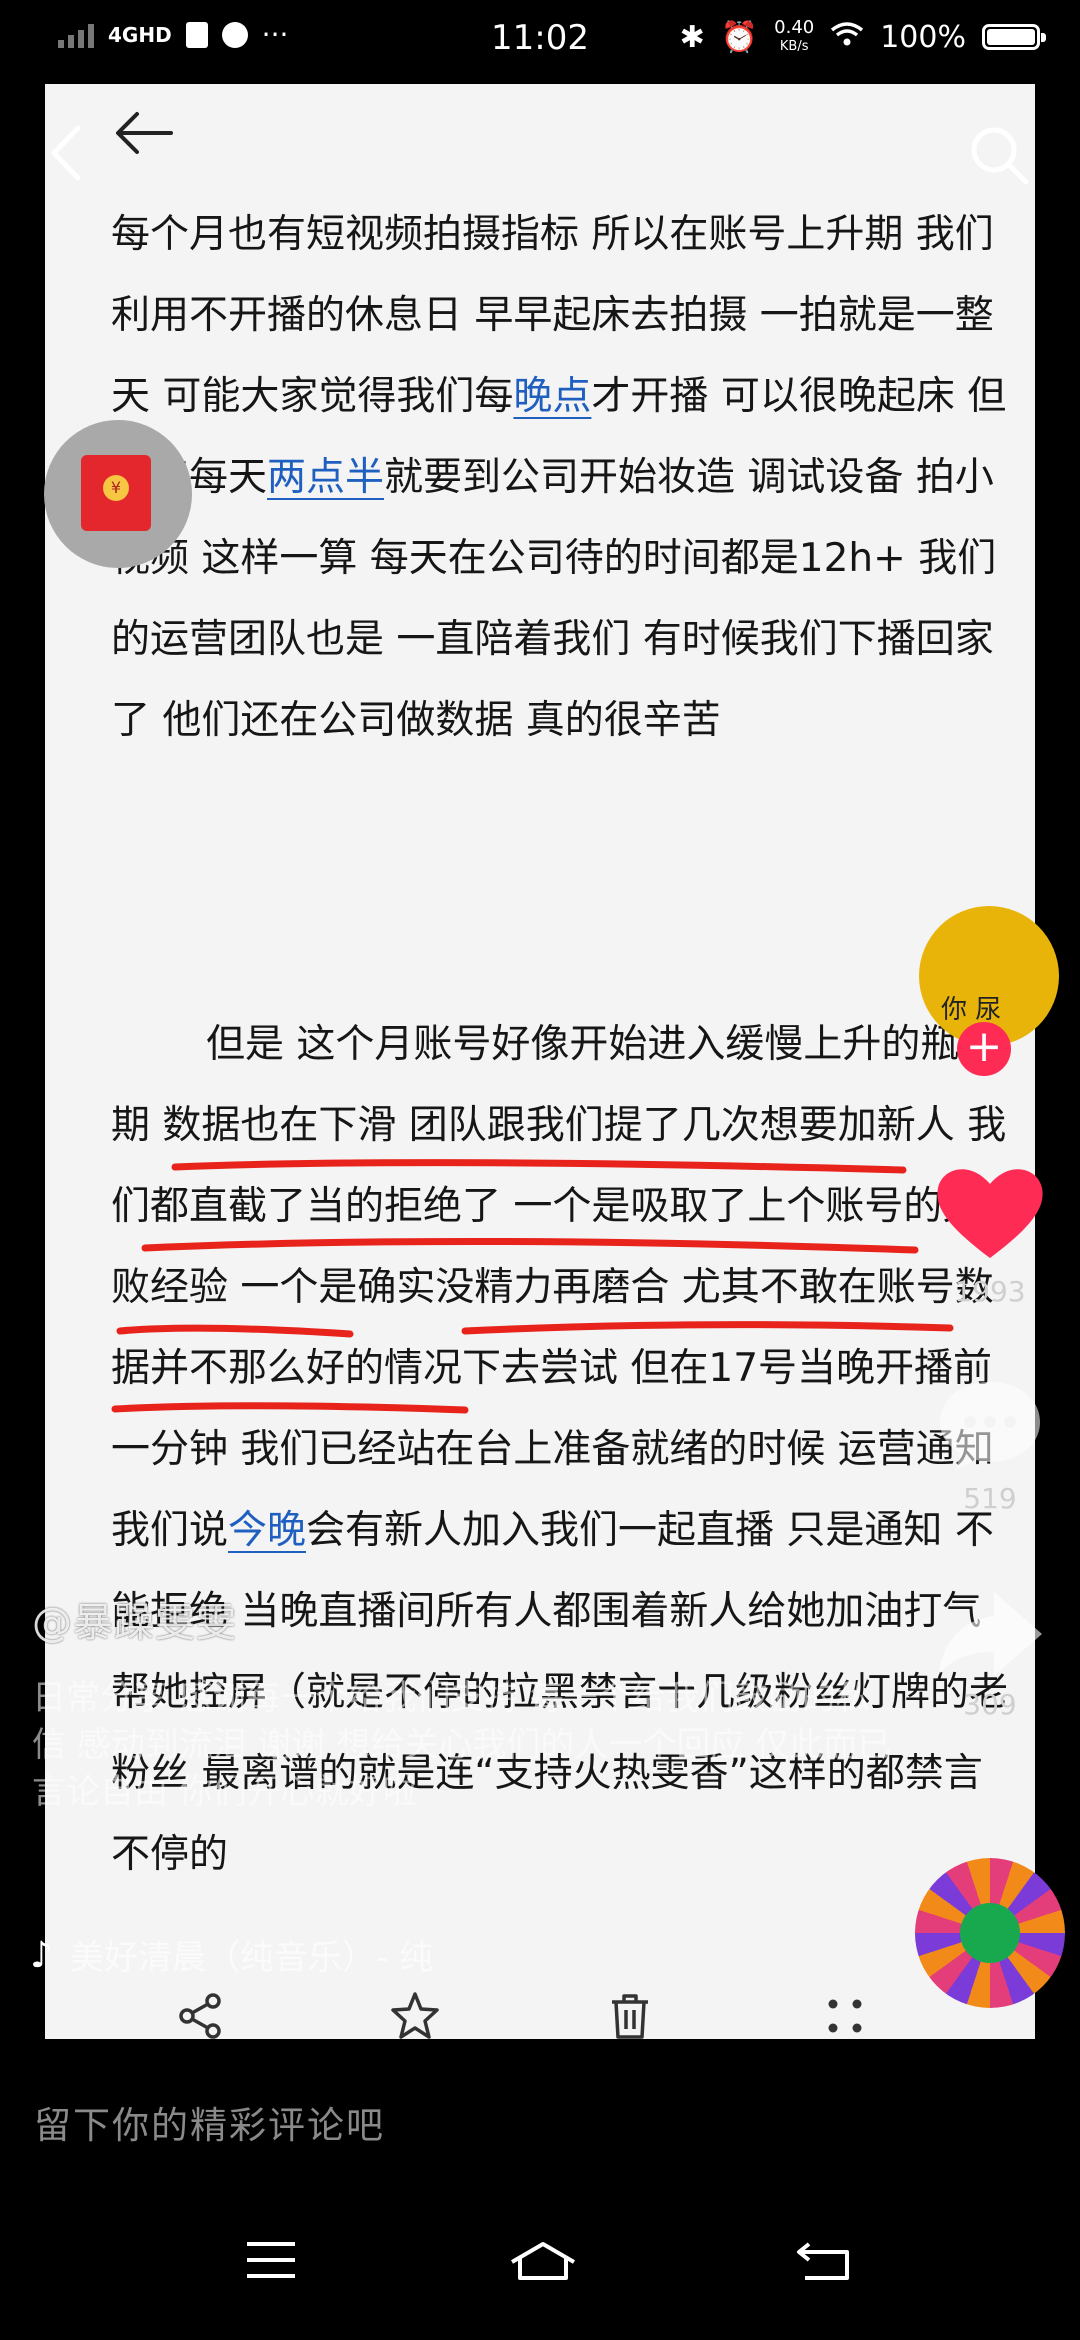  I want to click on comment-icon, so click(990, 1425).